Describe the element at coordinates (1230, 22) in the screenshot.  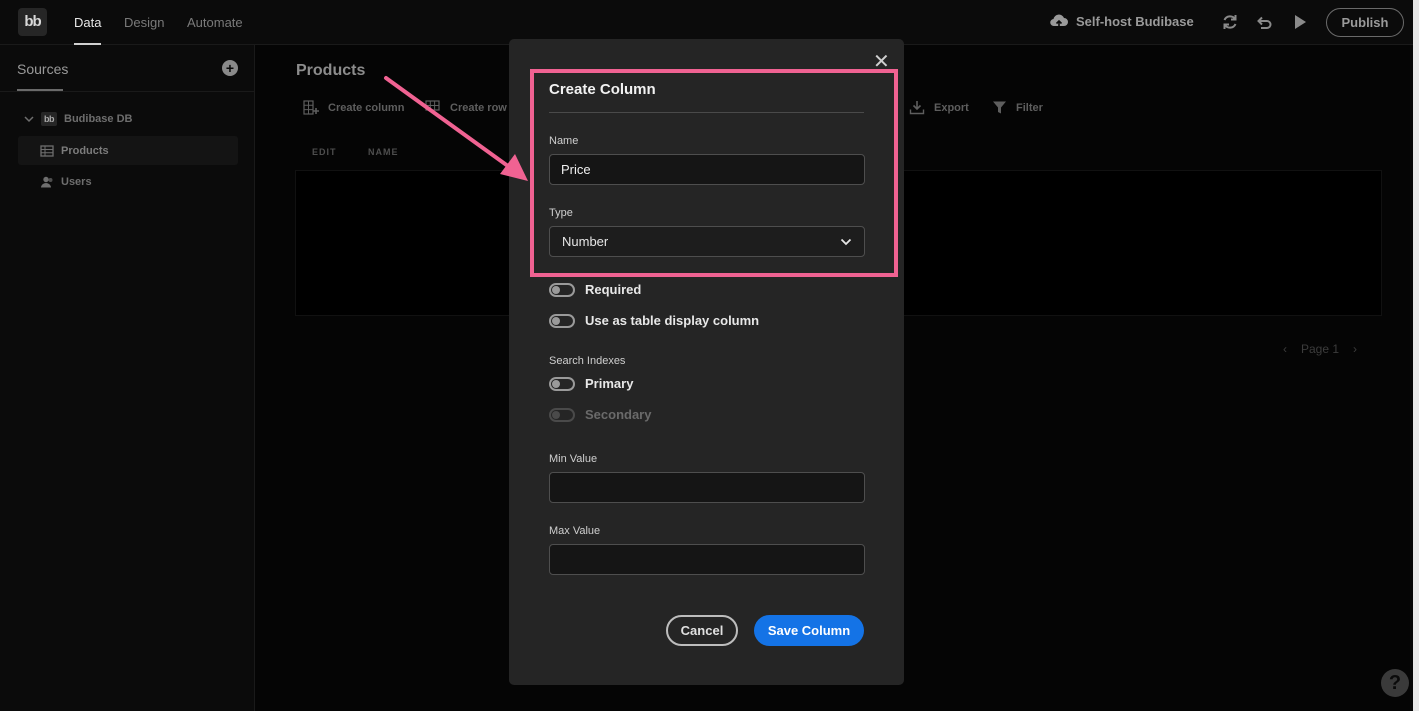
I see `refresh-icon` at that location.